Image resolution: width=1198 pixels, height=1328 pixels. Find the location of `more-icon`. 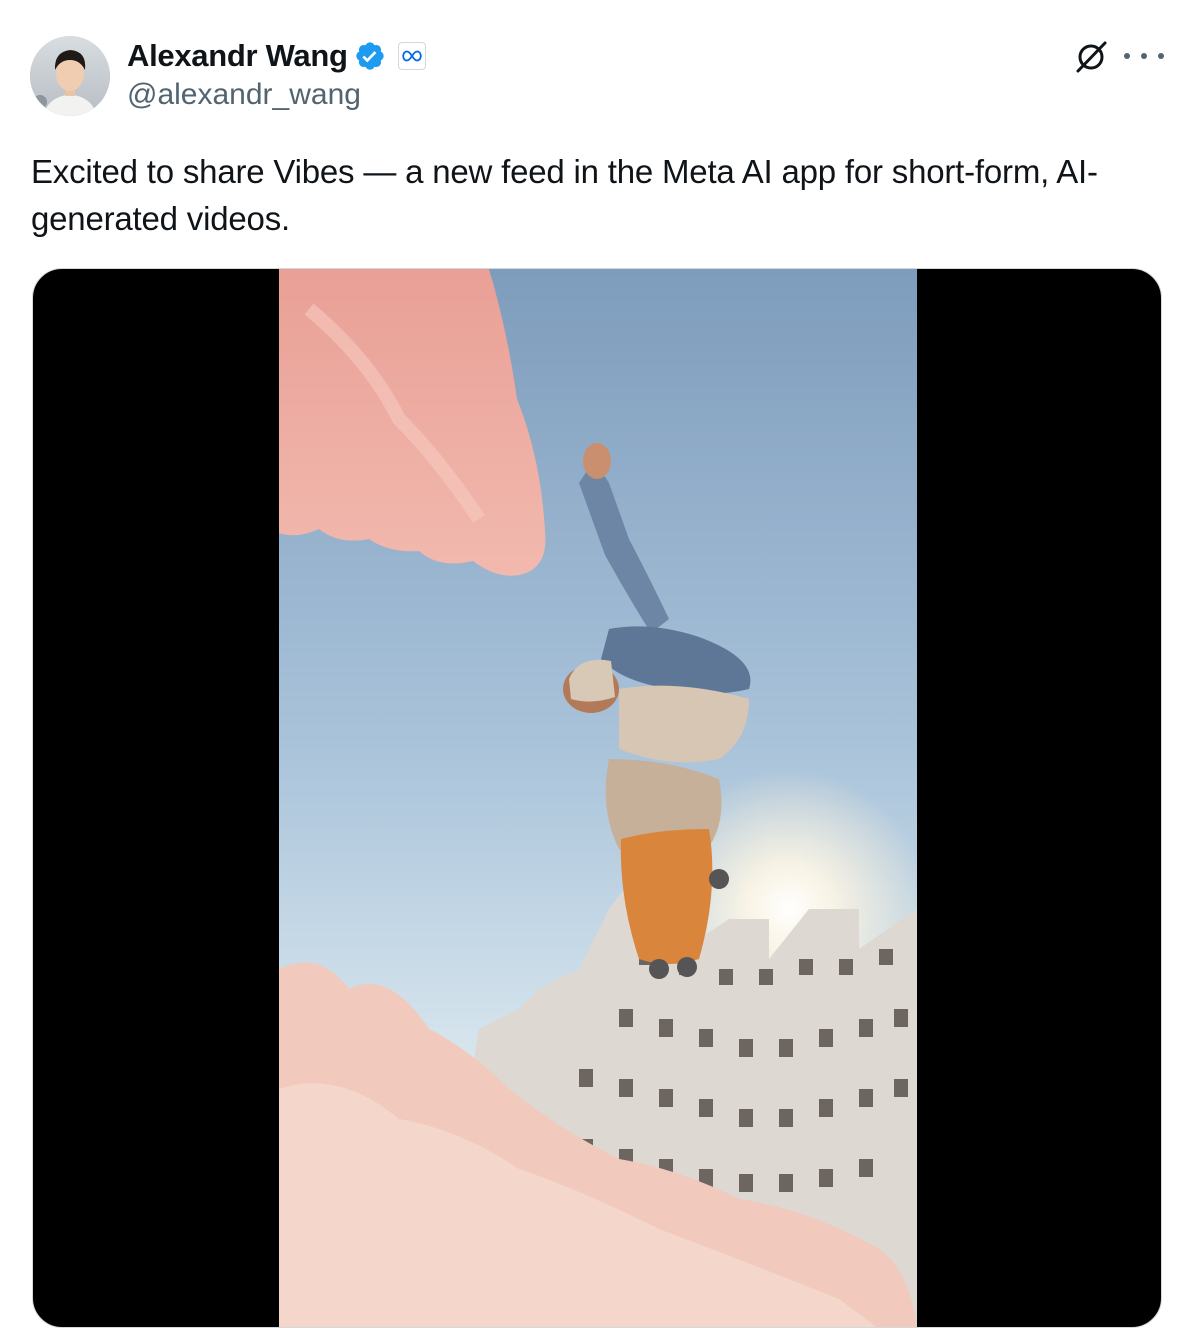

more-icon is located at coordinates (1144, 56).